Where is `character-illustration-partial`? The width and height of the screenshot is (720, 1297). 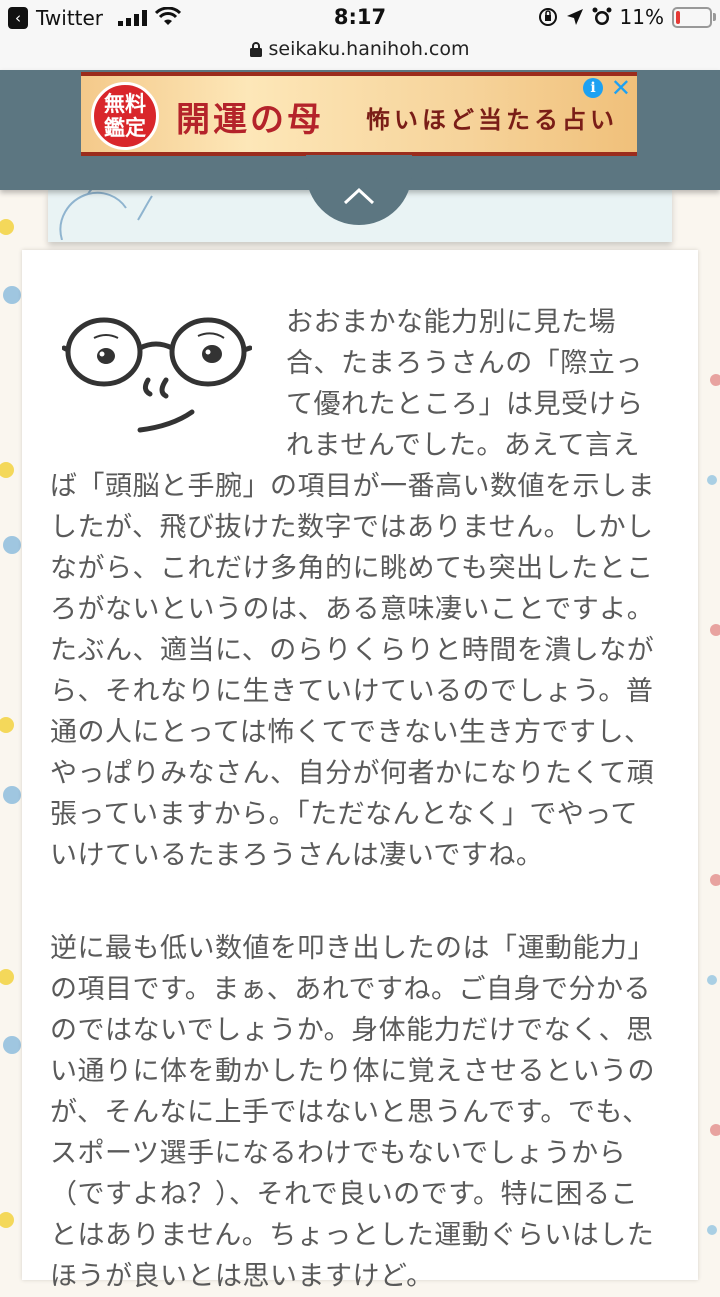
character-illustration-partial is located at coordinates (106, 215).